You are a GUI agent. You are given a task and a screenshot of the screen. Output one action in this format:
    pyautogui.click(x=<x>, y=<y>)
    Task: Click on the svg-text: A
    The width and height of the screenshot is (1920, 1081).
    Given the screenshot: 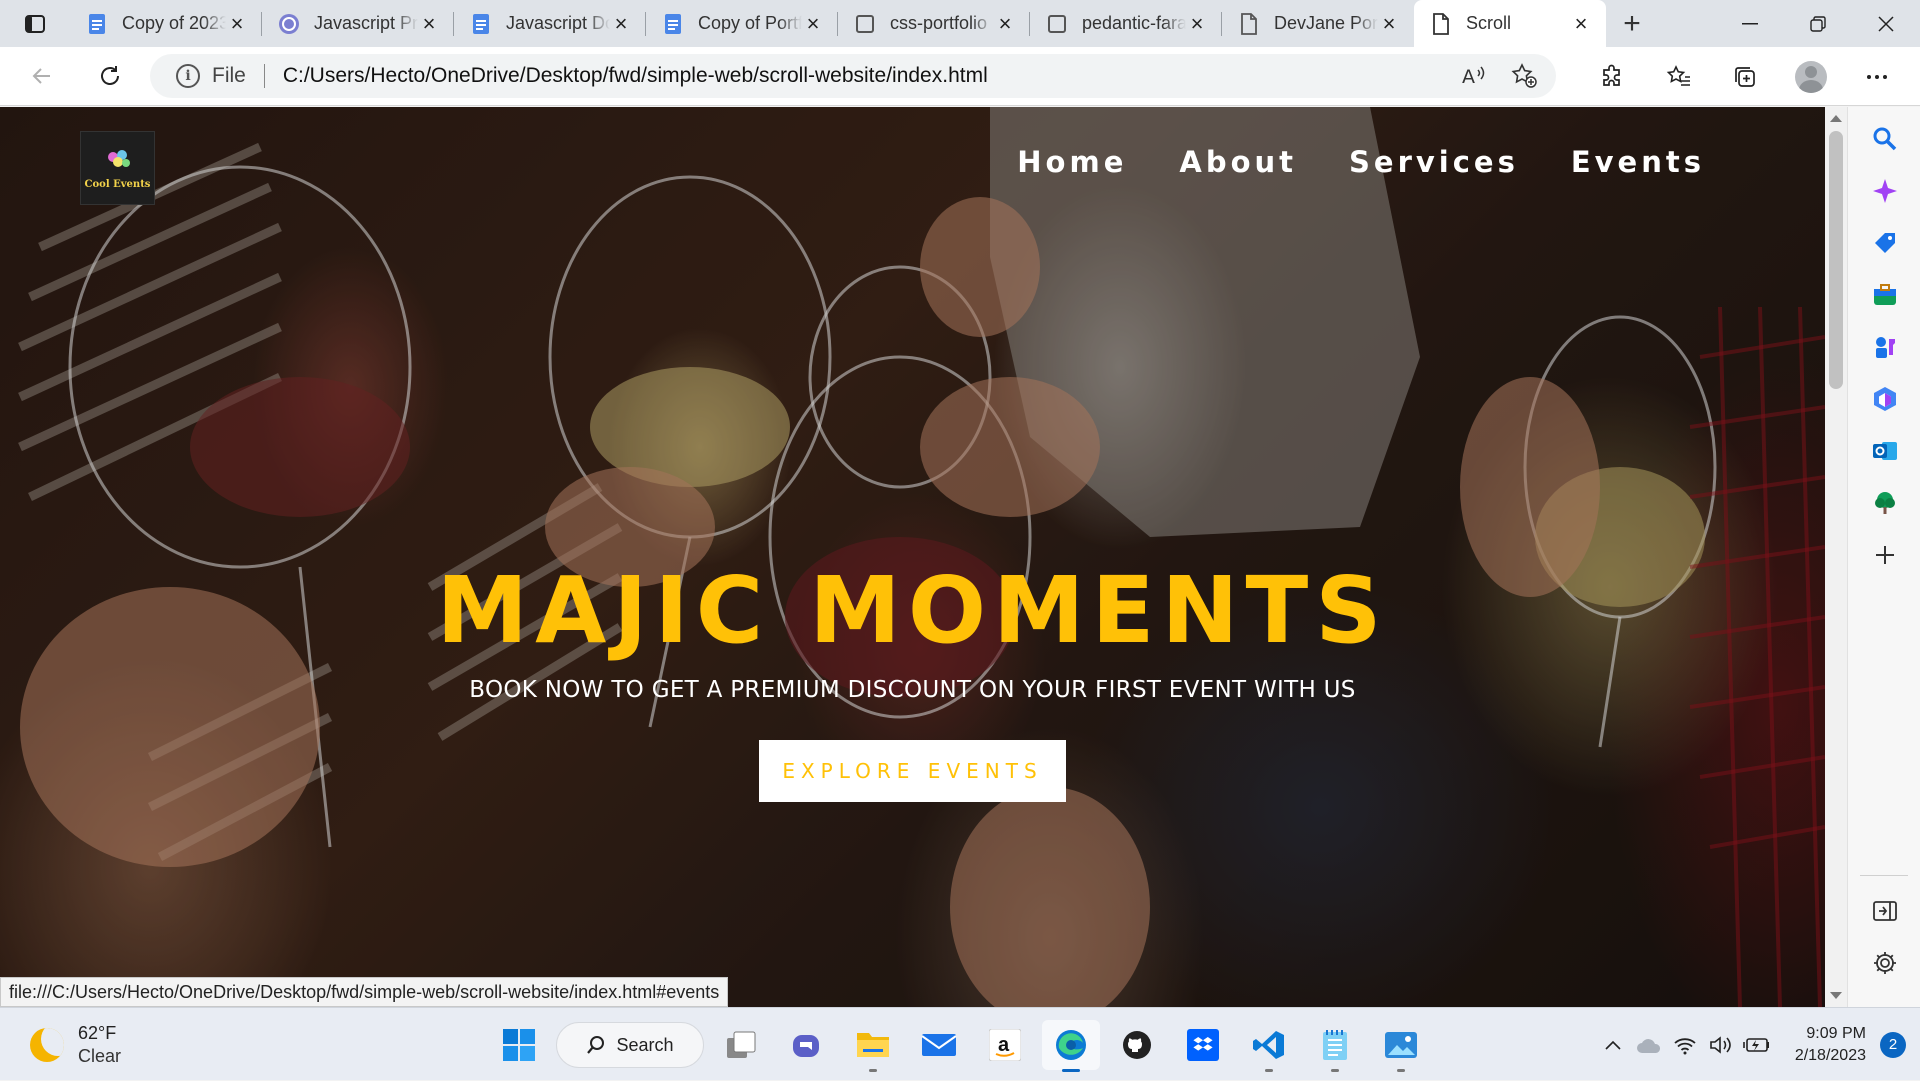 What is the action you would take?
    pyautogui.click(x=1468, y=77)
    